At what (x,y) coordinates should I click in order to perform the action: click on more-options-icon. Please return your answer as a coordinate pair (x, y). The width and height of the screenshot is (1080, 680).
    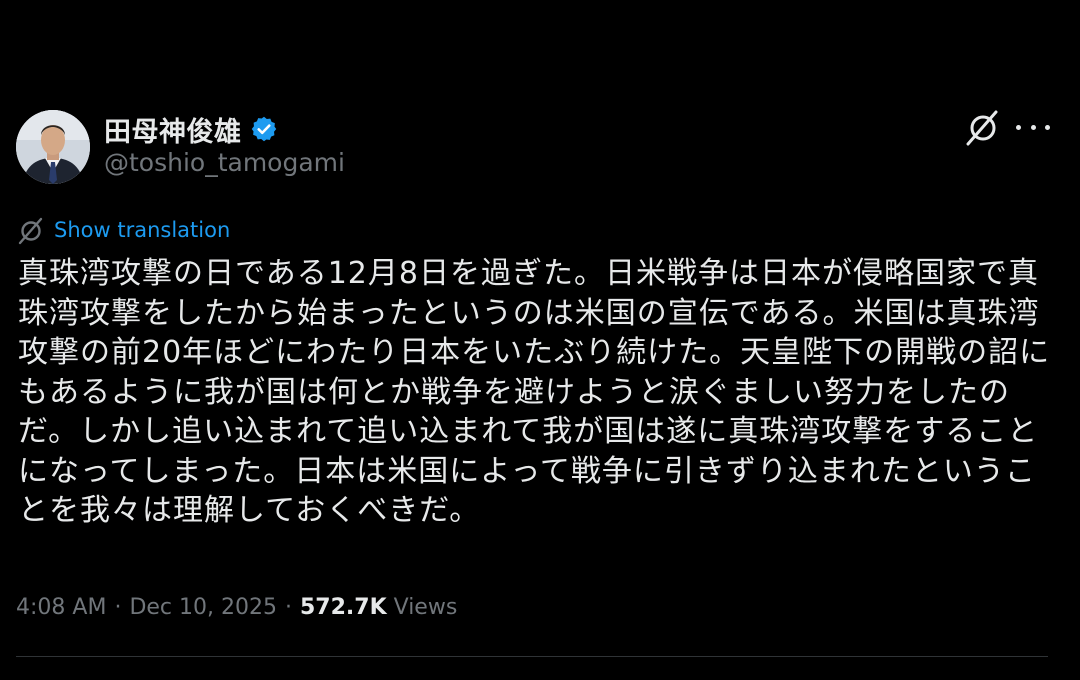
    Looking at the image, I should click on (1033, 127).